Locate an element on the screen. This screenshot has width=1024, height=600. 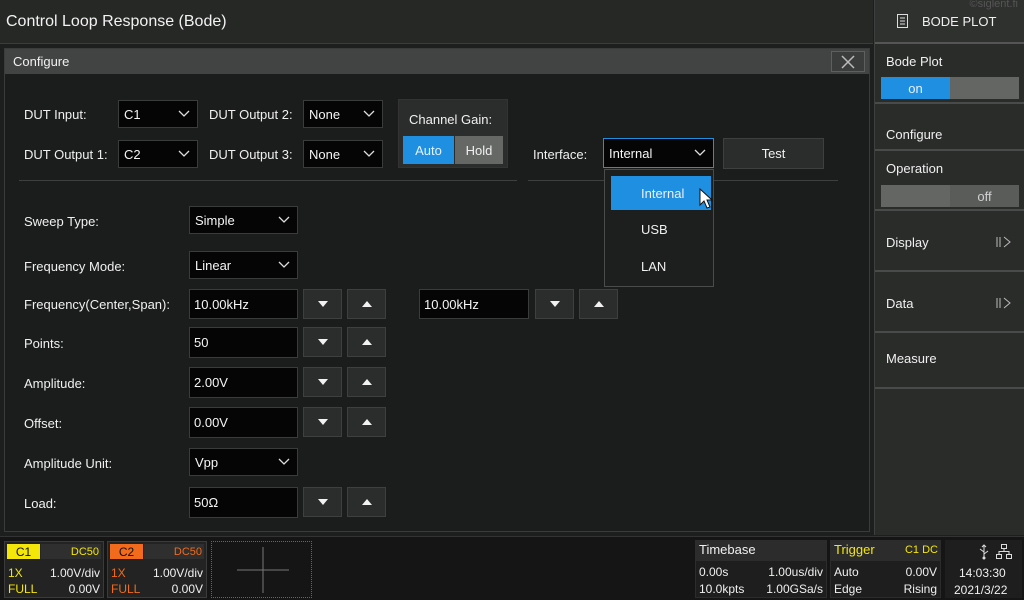
dut-output2-label: DUT Output 2: is located at coordinates (251, 114).